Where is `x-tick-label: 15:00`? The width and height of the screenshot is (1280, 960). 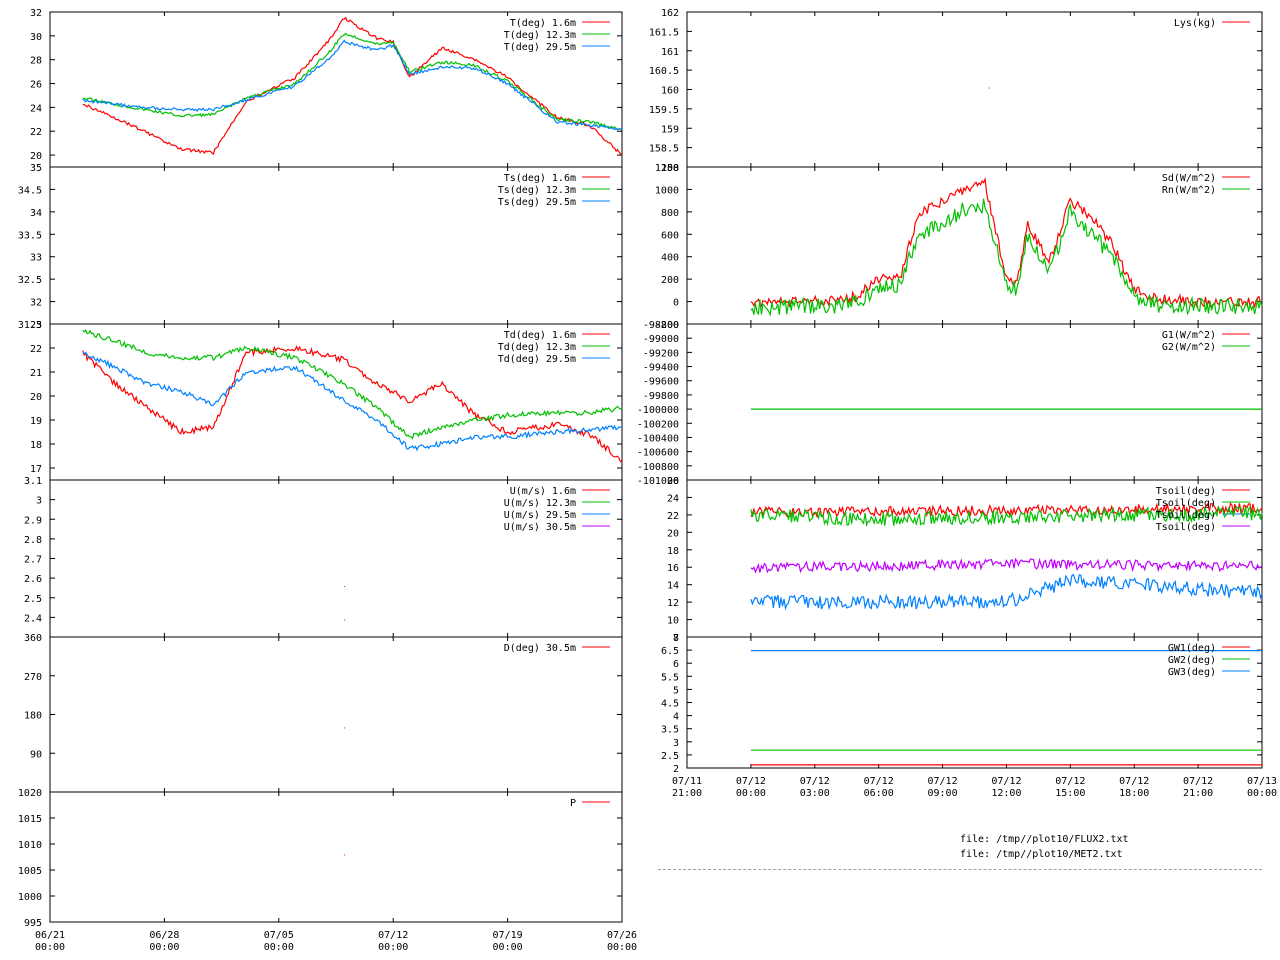
x-tick-label: 15:00 is located at coordinates (1070, 793).